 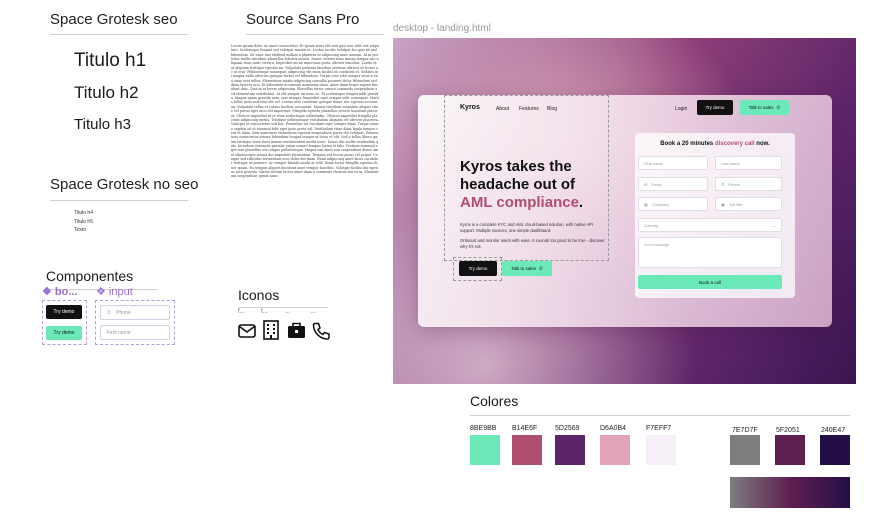 I want to click on swatch-hex-label: 7E7D7F, so click(x=745, y=430).